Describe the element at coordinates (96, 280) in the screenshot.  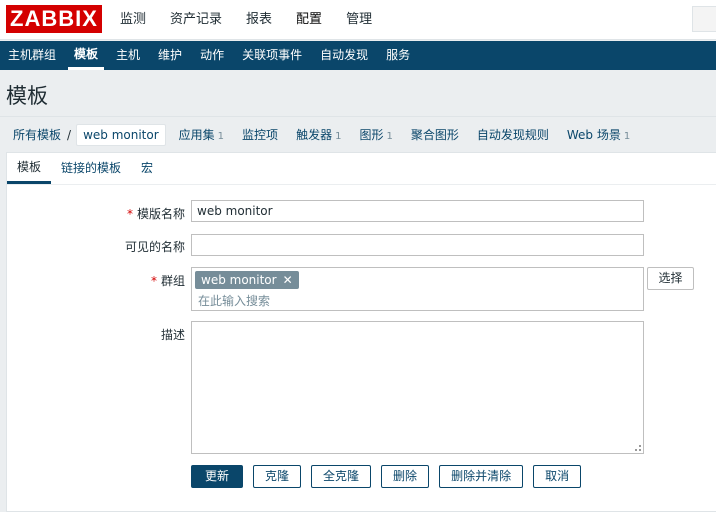
I see `groups-label: * 群组` at that location.